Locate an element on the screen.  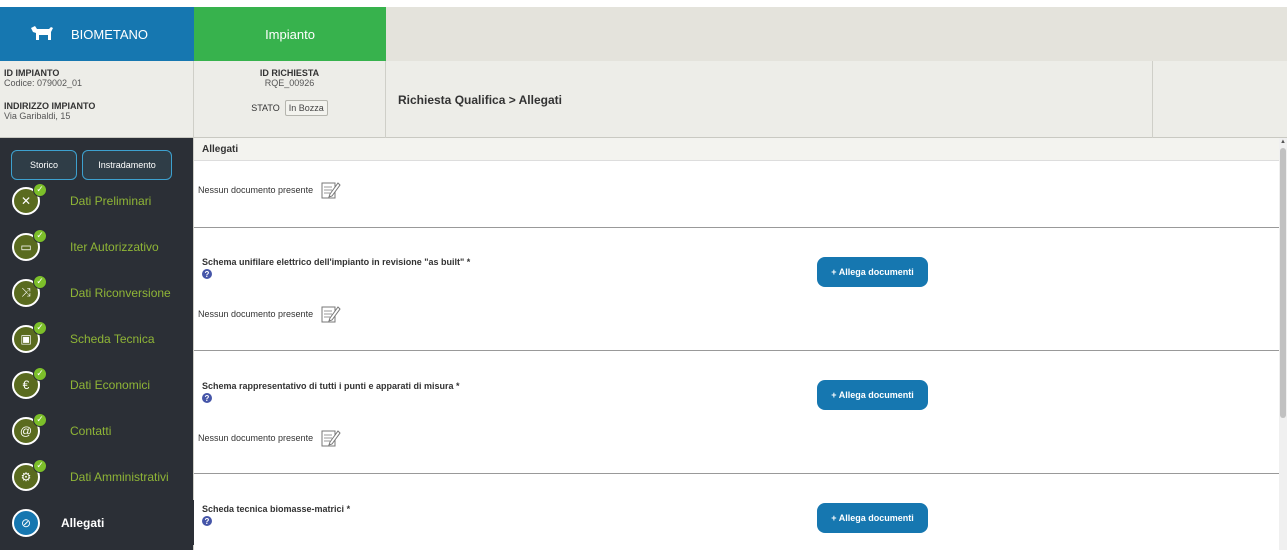
euro-icon: € ✓ is located at coordinates (29, 382).